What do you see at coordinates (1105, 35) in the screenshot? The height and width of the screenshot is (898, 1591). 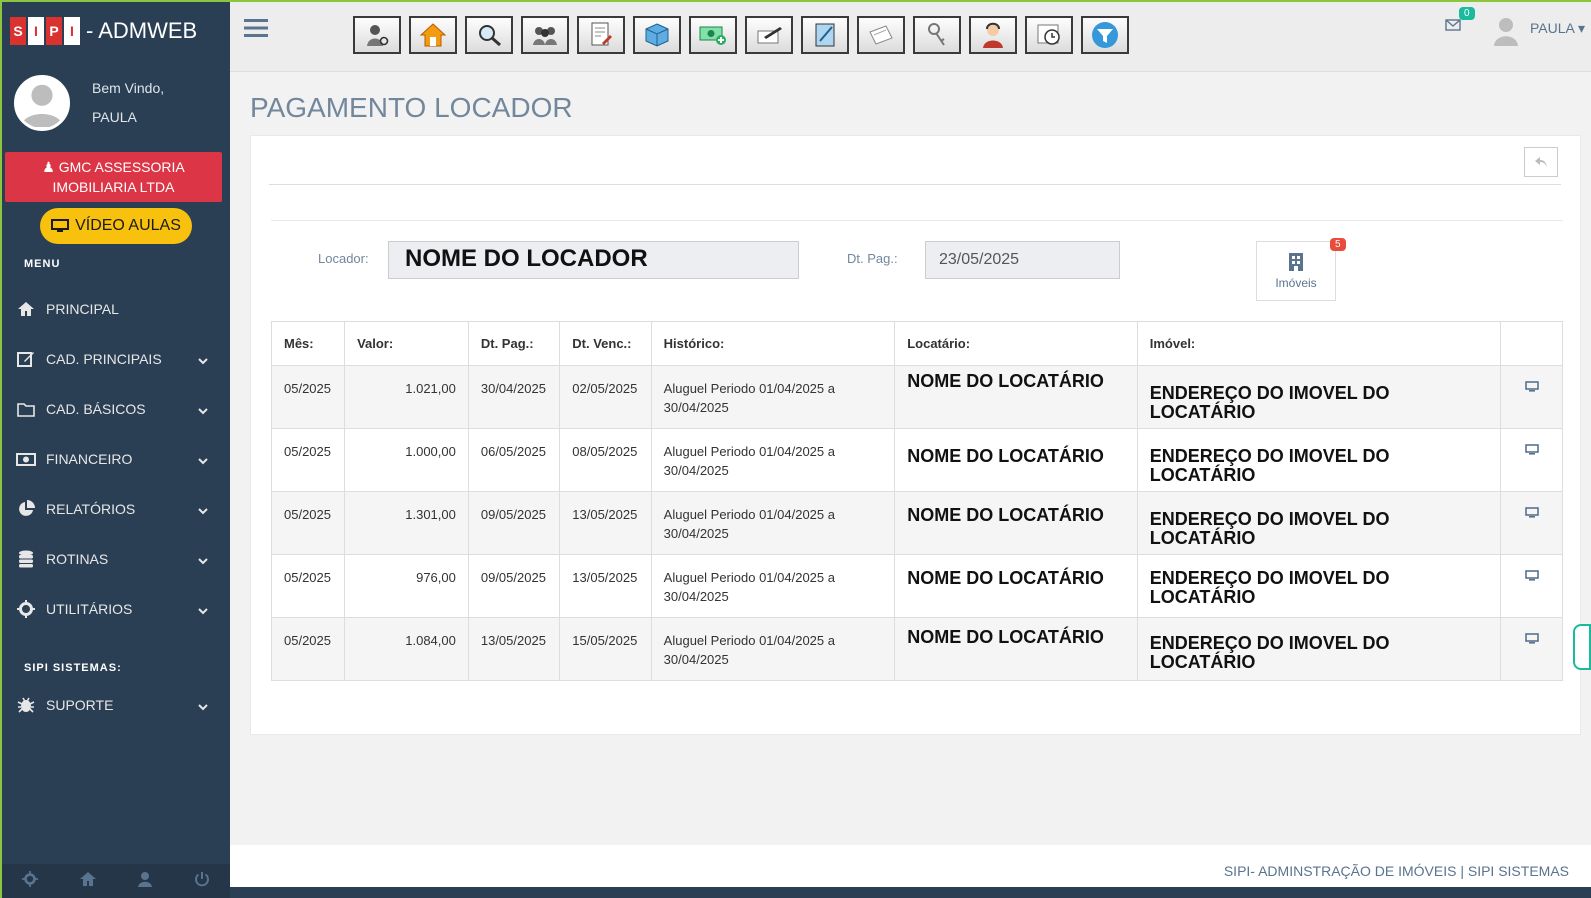 I see `toolbar-filter-button` at bounding box center [1105, 35].